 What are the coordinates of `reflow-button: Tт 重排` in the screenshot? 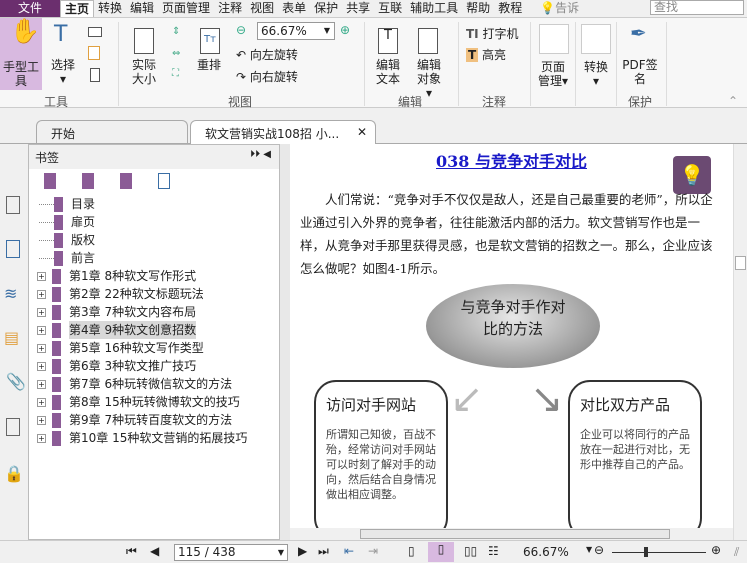 It's located at (209, 49).